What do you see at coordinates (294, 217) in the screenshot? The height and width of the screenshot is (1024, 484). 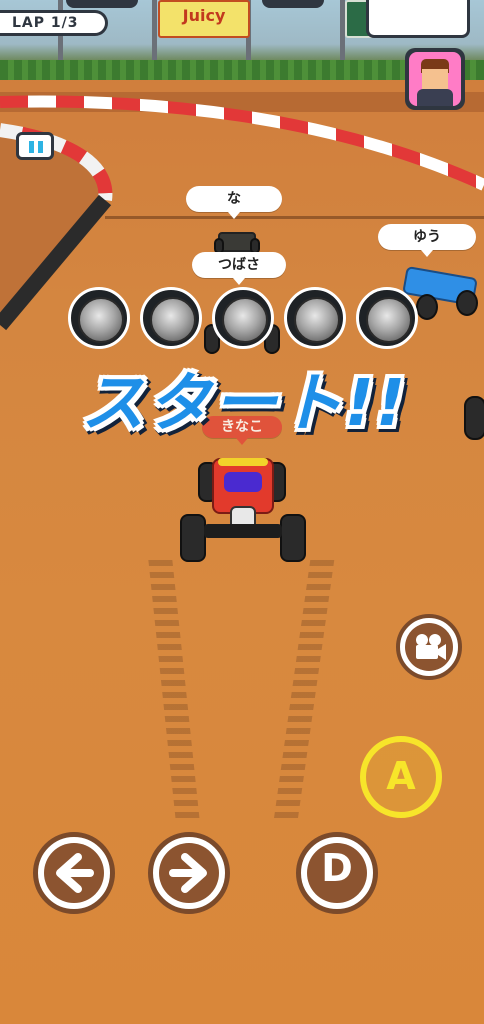 I see `start-line` at bounding box center [294, 217].